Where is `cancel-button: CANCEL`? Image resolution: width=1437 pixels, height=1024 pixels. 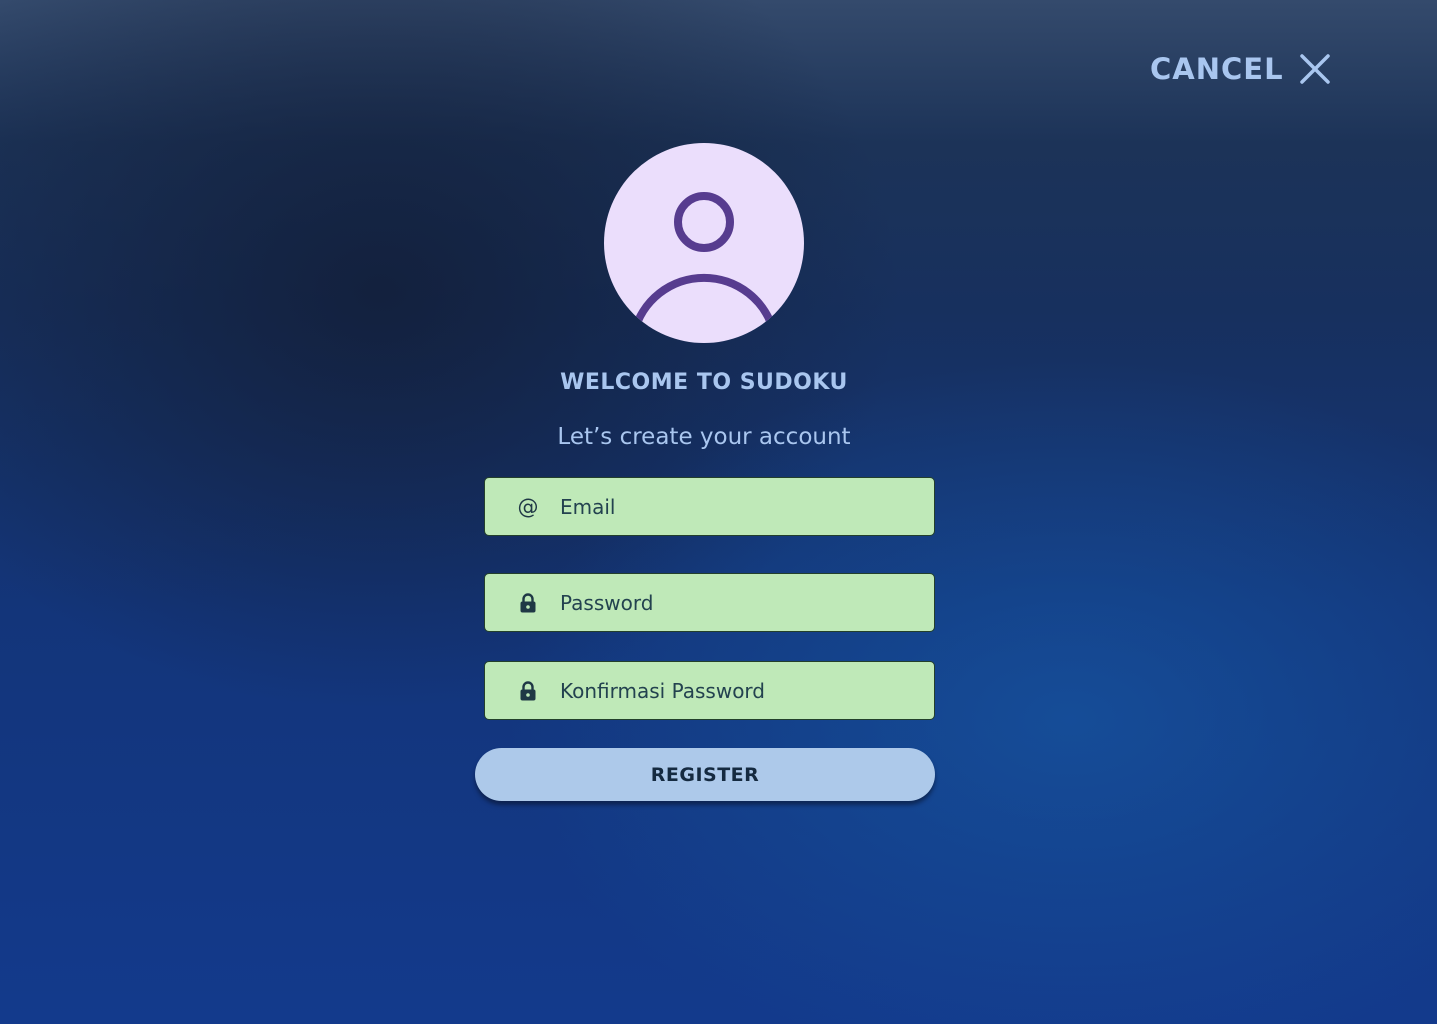
cancel-button: CANCEL is located at coordinates (1241, 69).